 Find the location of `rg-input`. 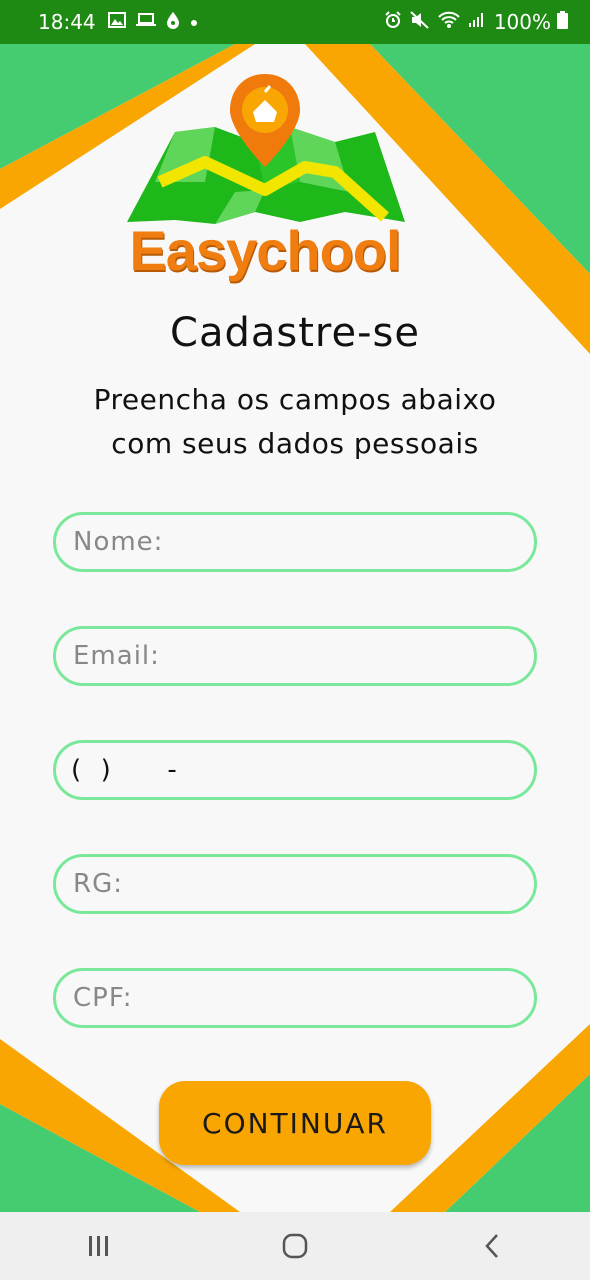

rg-input is located at coordinates (302, 884).